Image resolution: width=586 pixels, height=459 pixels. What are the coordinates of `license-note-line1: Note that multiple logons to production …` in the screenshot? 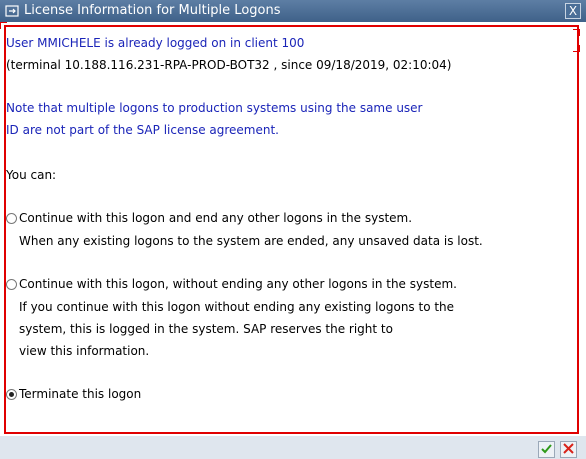 It's located at (214, 108).